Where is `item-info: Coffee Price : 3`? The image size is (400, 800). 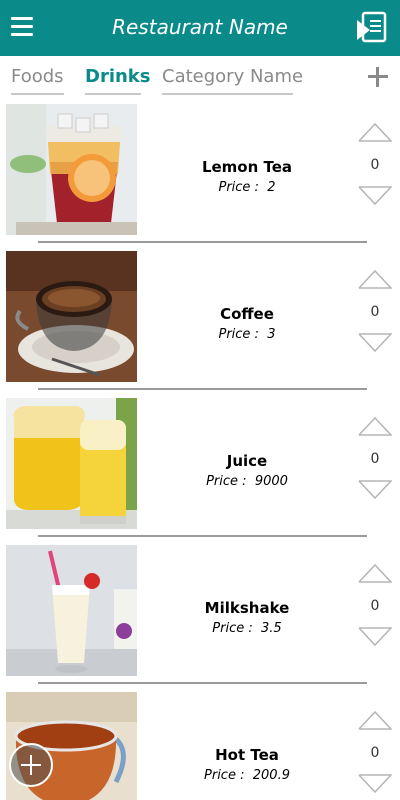 item-info: Coffee Price : 3 is located at coordinates (247, 323).